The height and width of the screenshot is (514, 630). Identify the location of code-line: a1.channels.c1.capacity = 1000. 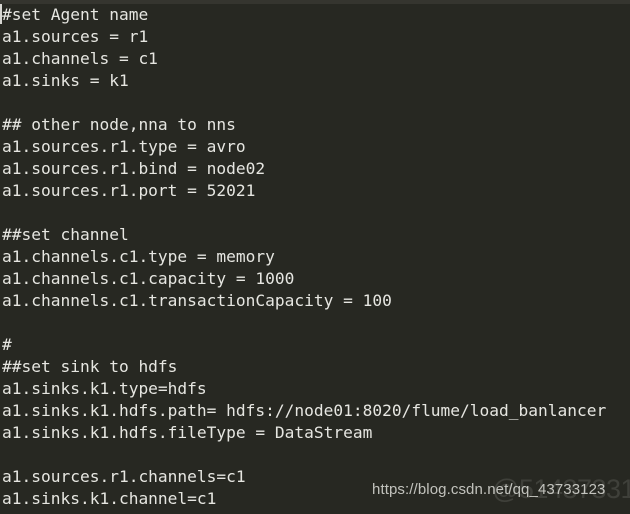
(148, 278).